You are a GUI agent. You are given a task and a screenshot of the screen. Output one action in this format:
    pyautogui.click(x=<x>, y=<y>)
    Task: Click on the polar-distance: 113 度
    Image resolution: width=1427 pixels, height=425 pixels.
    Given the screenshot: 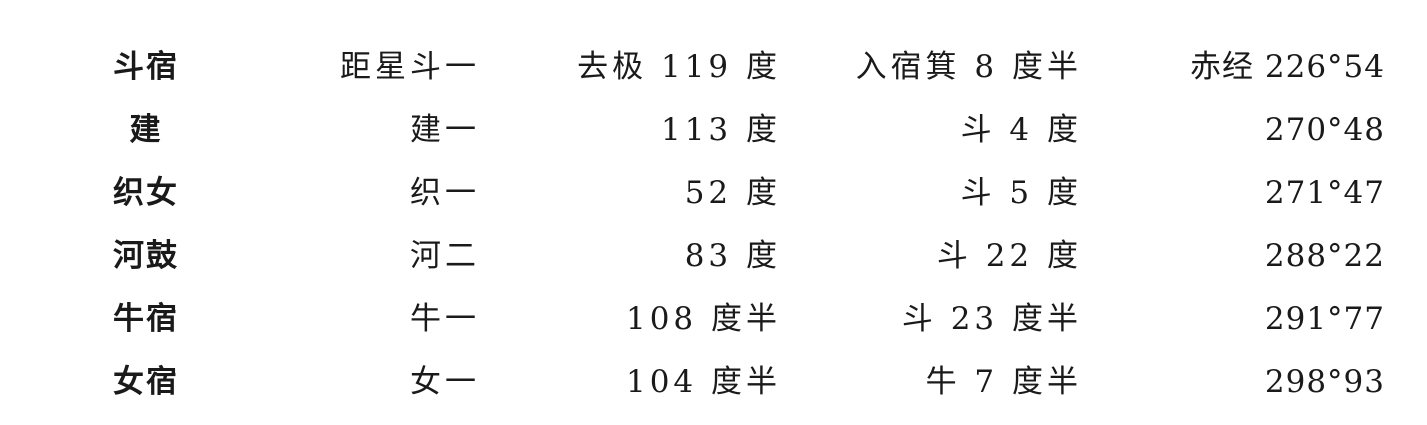 What is the action you would take?
    pyautogui.click(x=720, y=130)
    